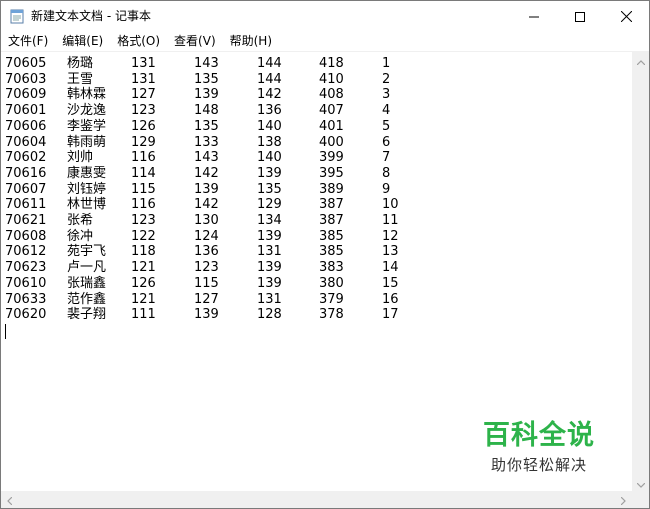  Describe the element at coordinates (331, 283) in the screenshot. I see `total-score: 380` at that location.